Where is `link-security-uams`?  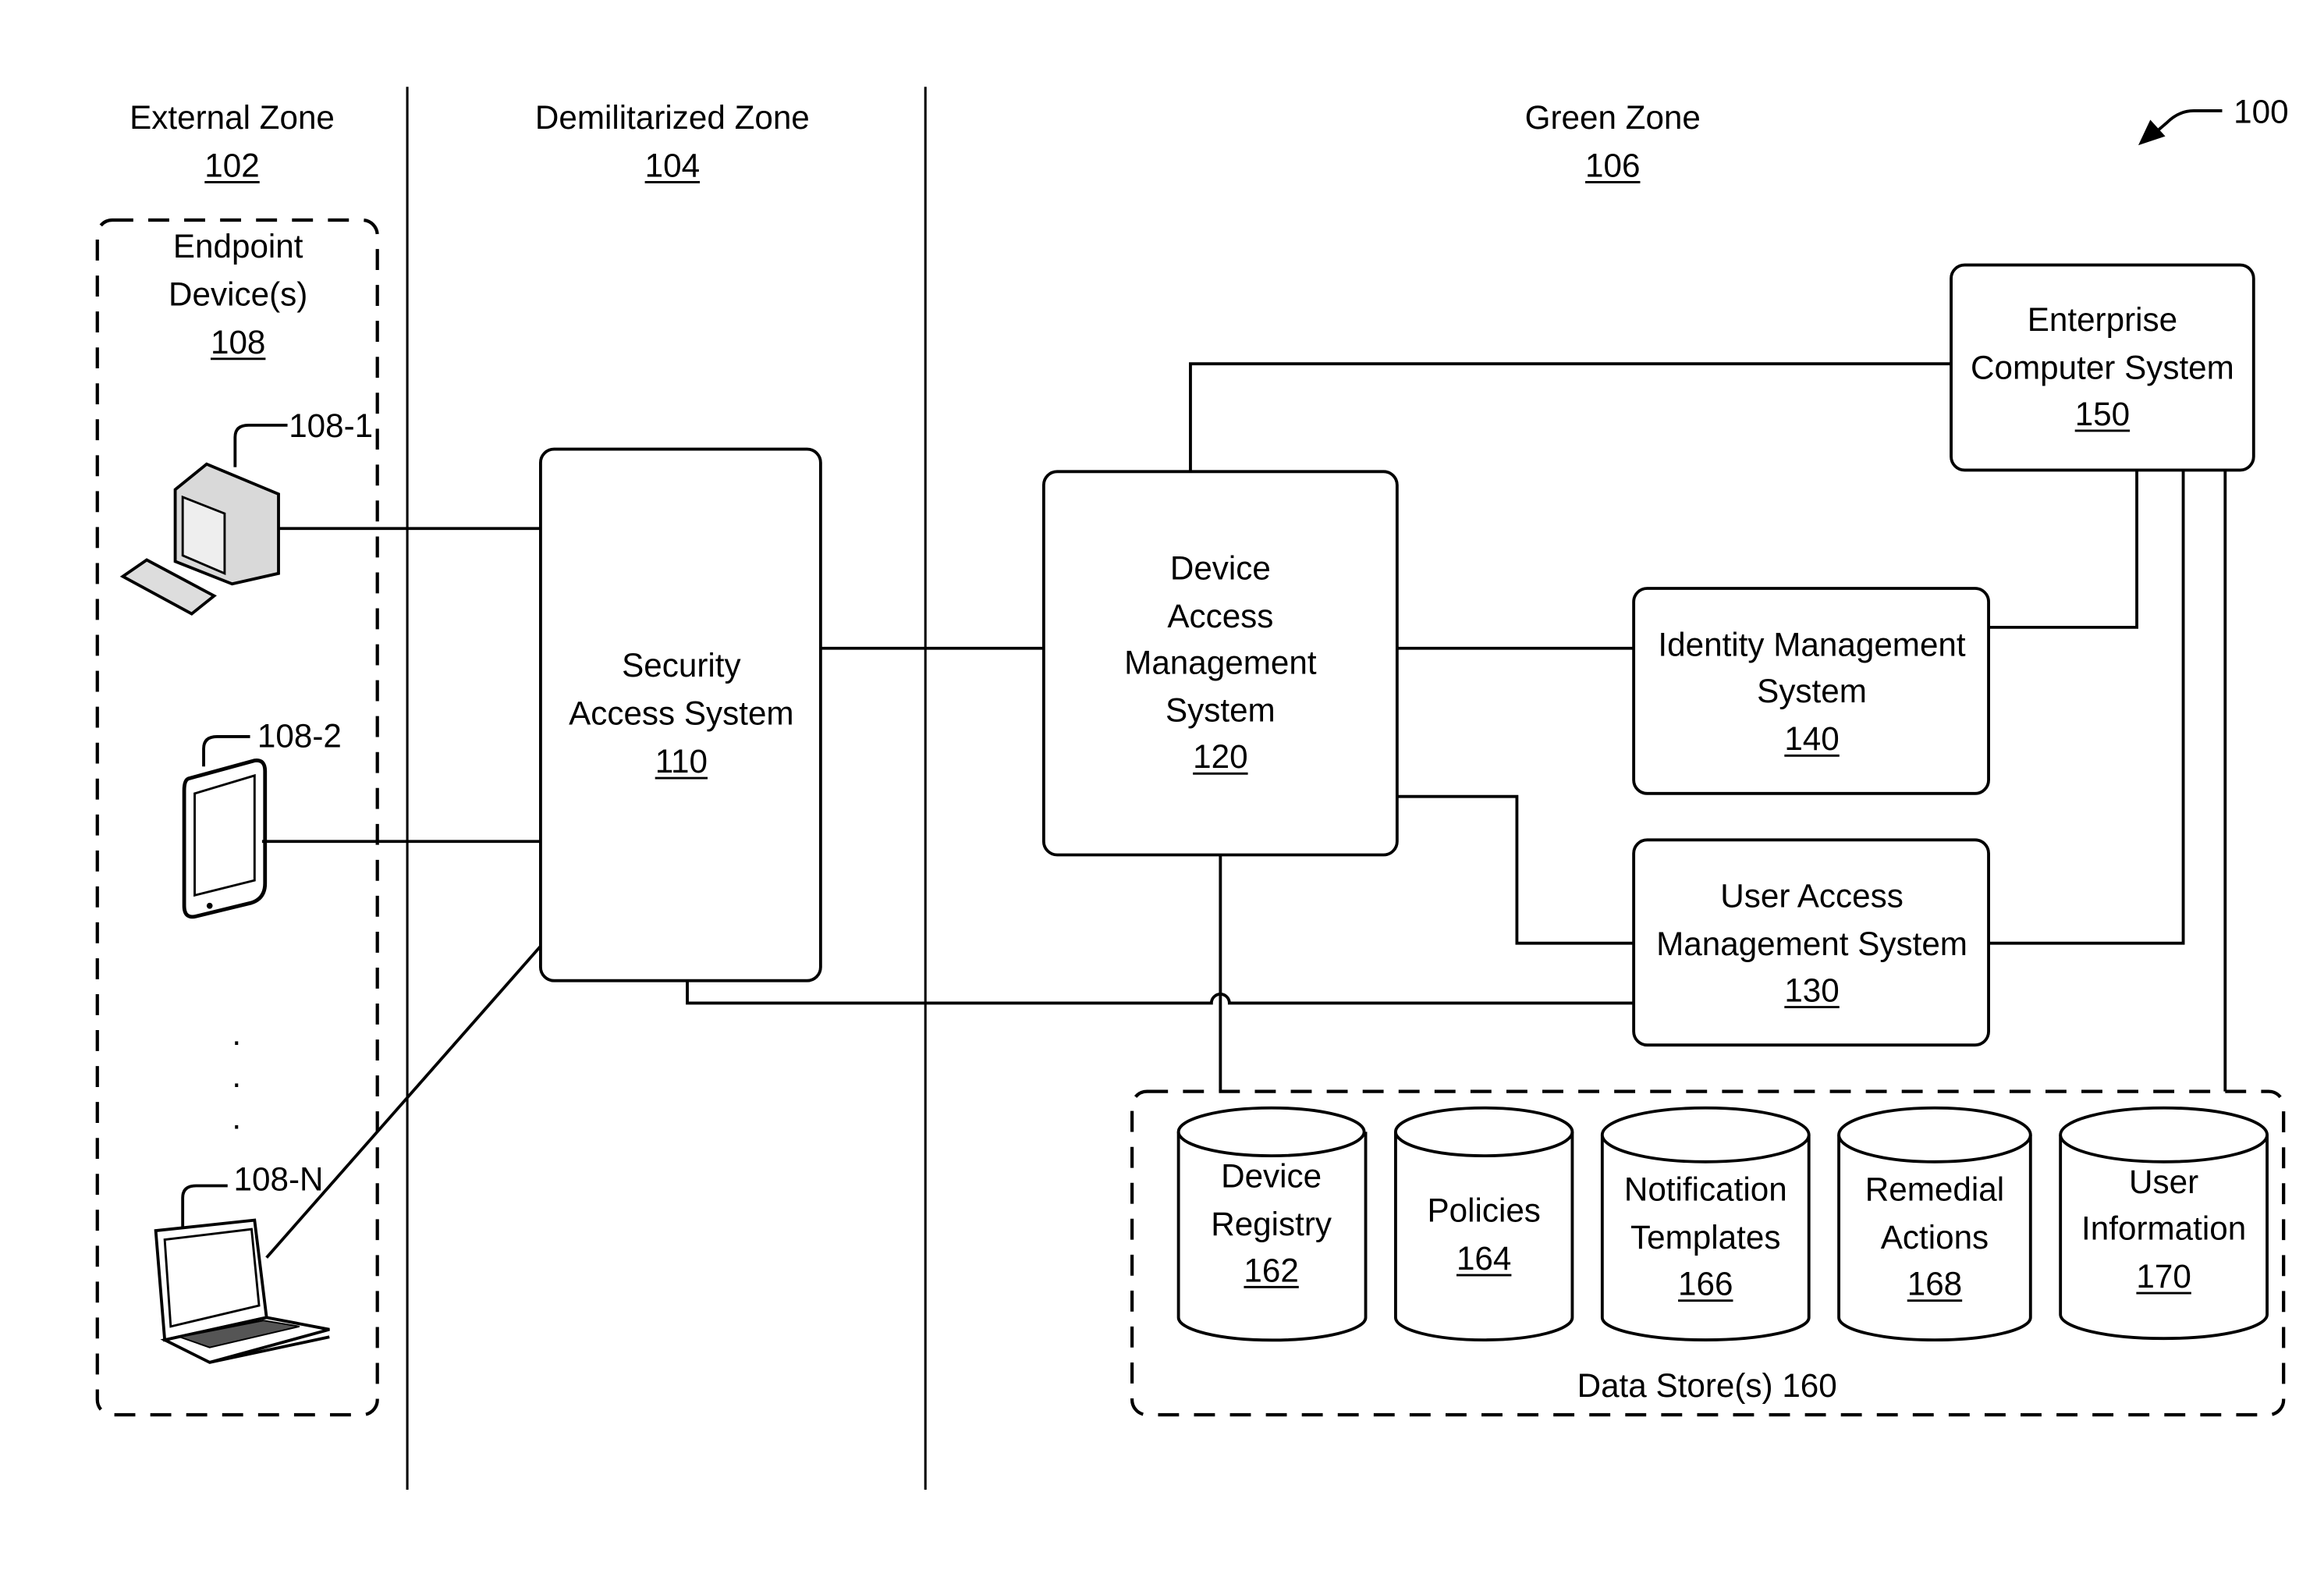
link-security-uams is located at coordinates (1160, 993).